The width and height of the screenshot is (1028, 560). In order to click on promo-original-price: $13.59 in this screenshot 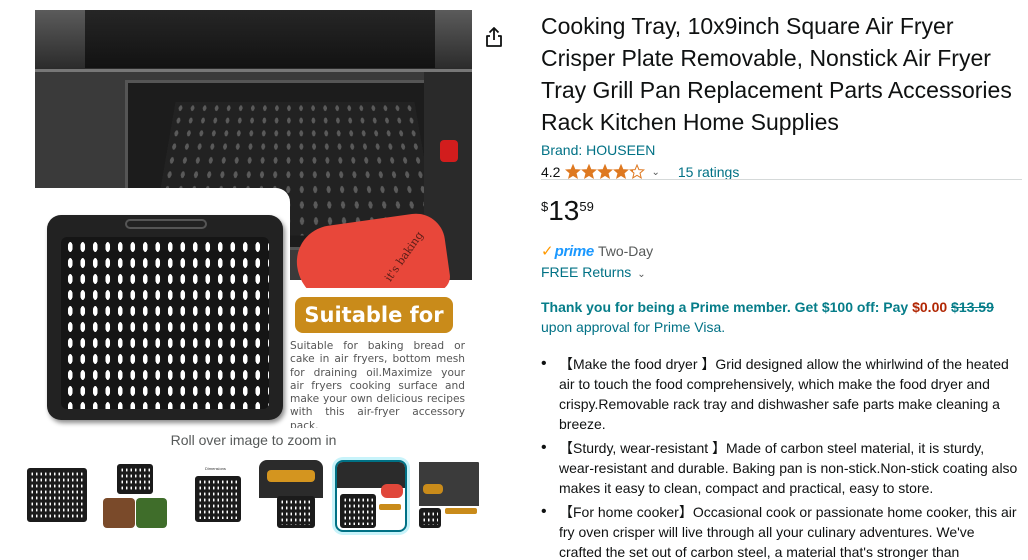, I will do `click(972, 307)`.